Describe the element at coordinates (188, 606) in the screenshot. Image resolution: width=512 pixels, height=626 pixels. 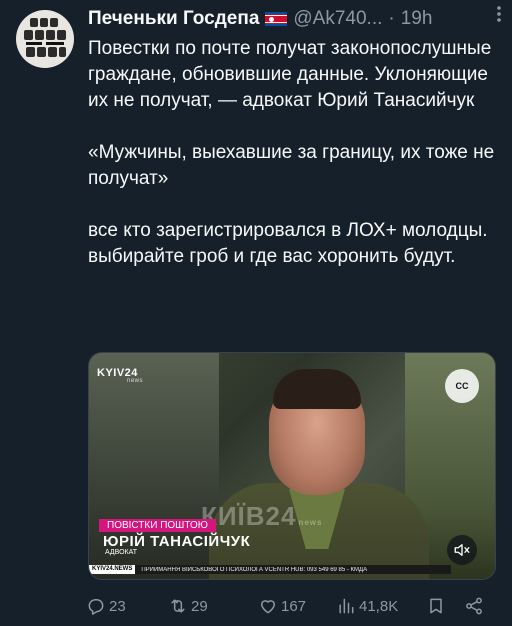
I see `retweet-button: 29` at that location.